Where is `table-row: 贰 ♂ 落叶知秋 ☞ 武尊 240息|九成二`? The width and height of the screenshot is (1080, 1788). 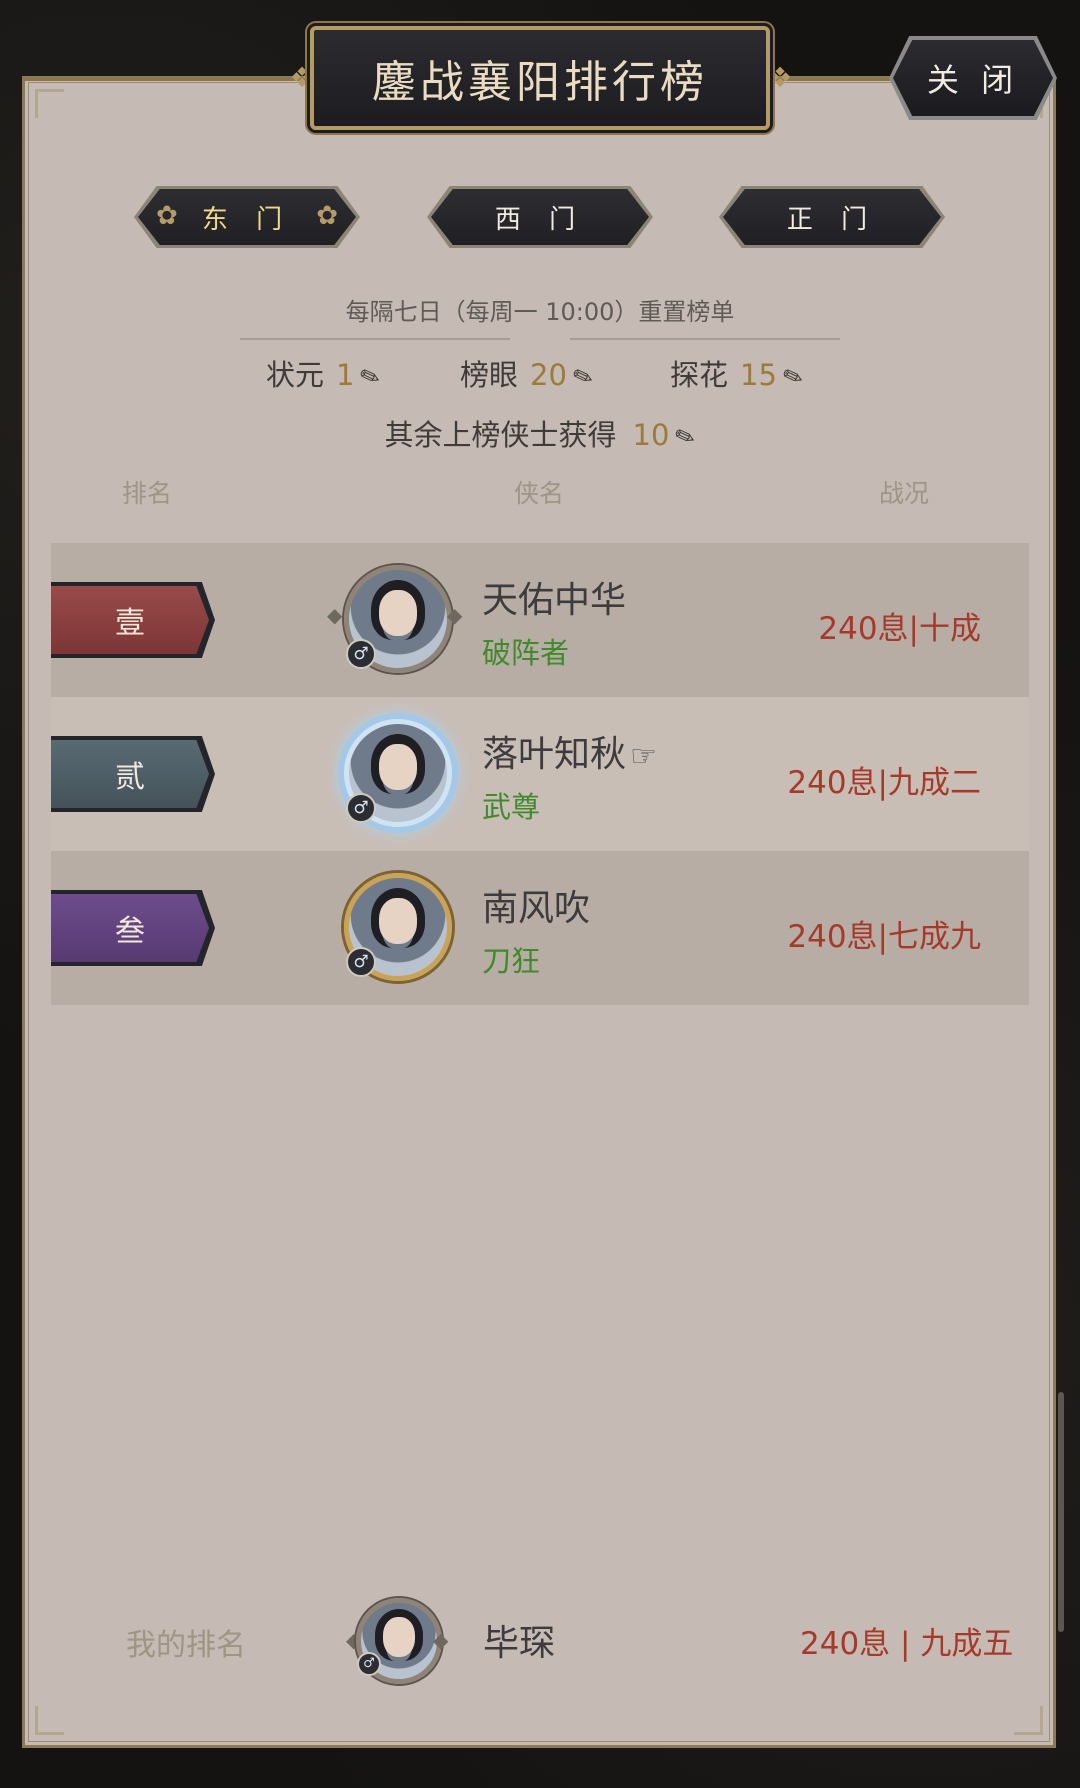
table-row: 贰 ♂ 落叶知秋 ☞ 武尊 240息|九成二 is located at coordinates (540, 774).